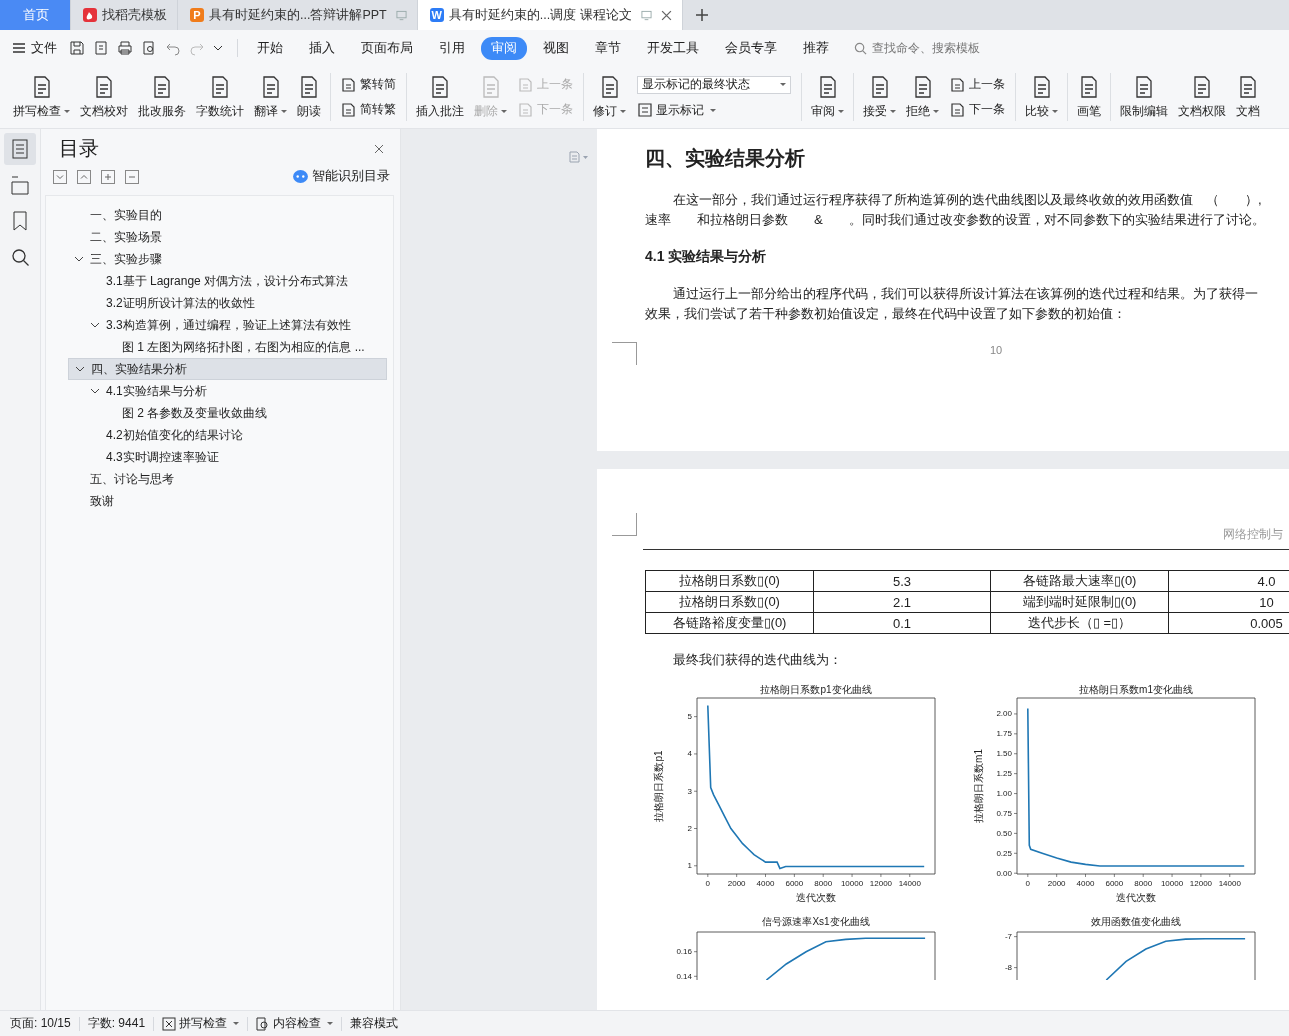  What do you see at coordinates (608, 48) in the screenshot?
I see `ribbon-tab: 章节` at bounding box center [608, 48].